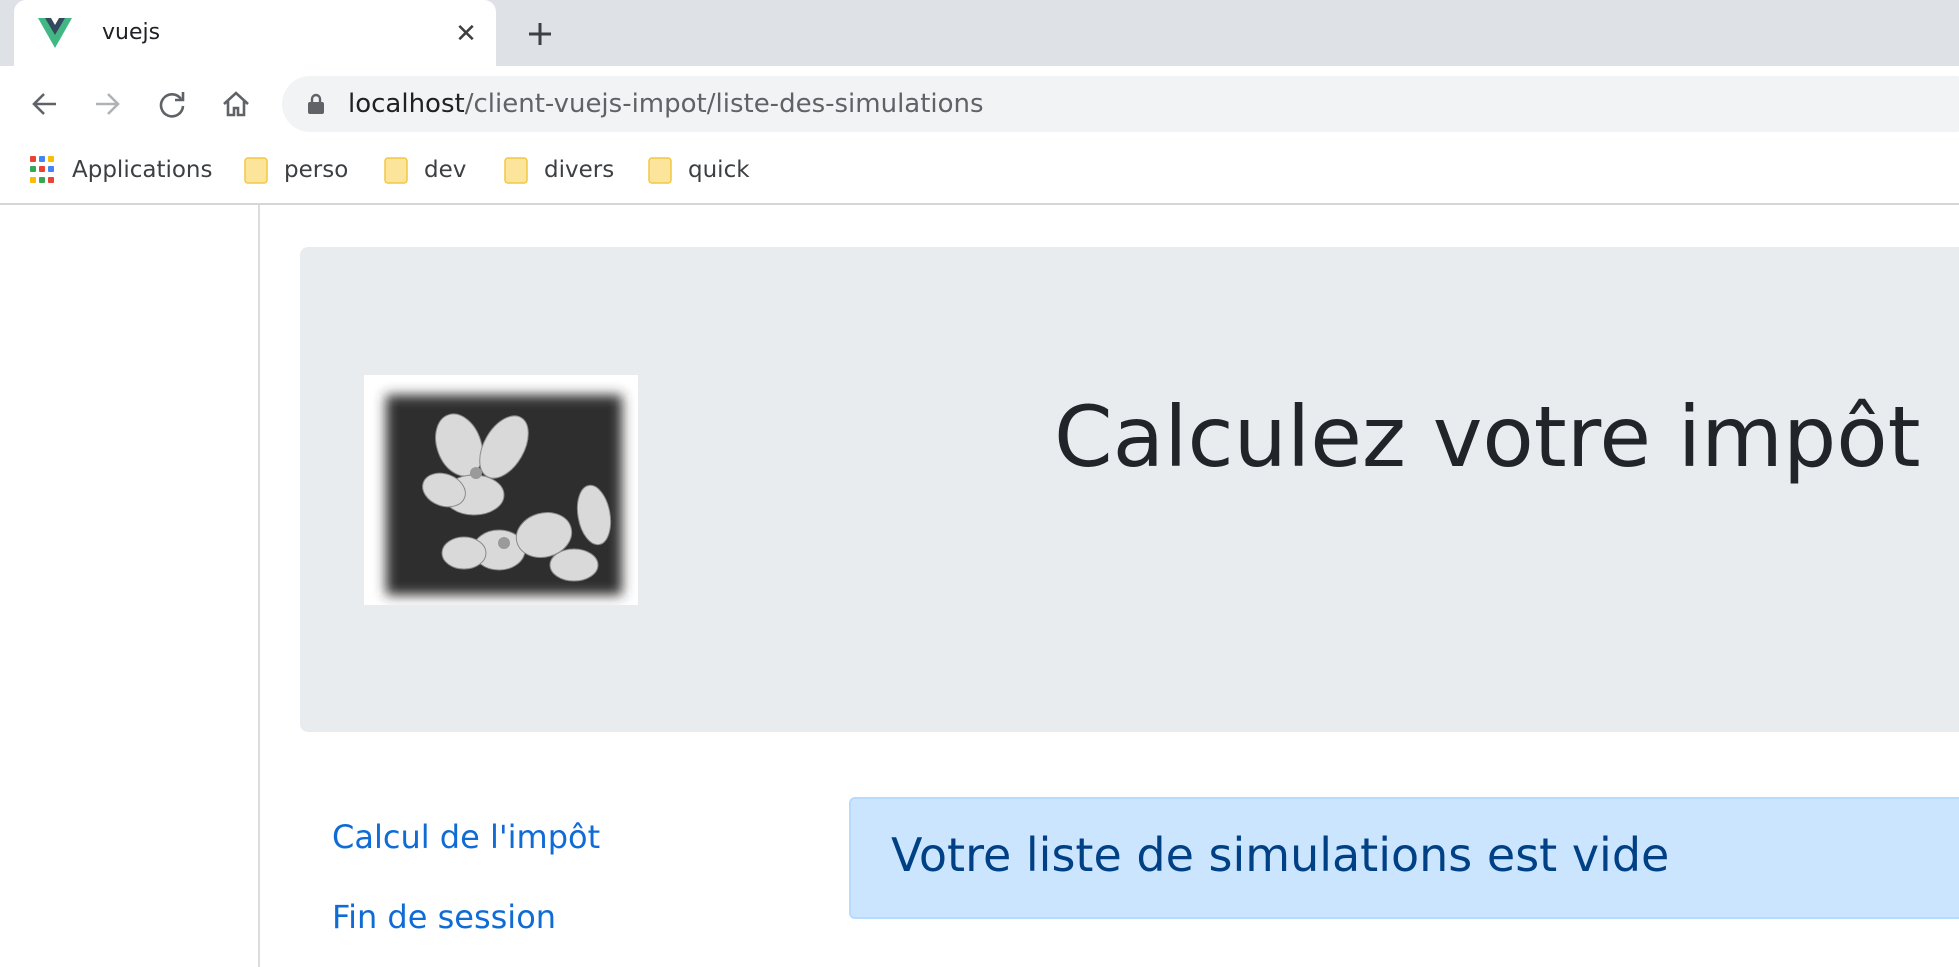 The width and height of the screenshot is (1959, 967). I want to click on bookmark-label: perso, so click(316, 170).